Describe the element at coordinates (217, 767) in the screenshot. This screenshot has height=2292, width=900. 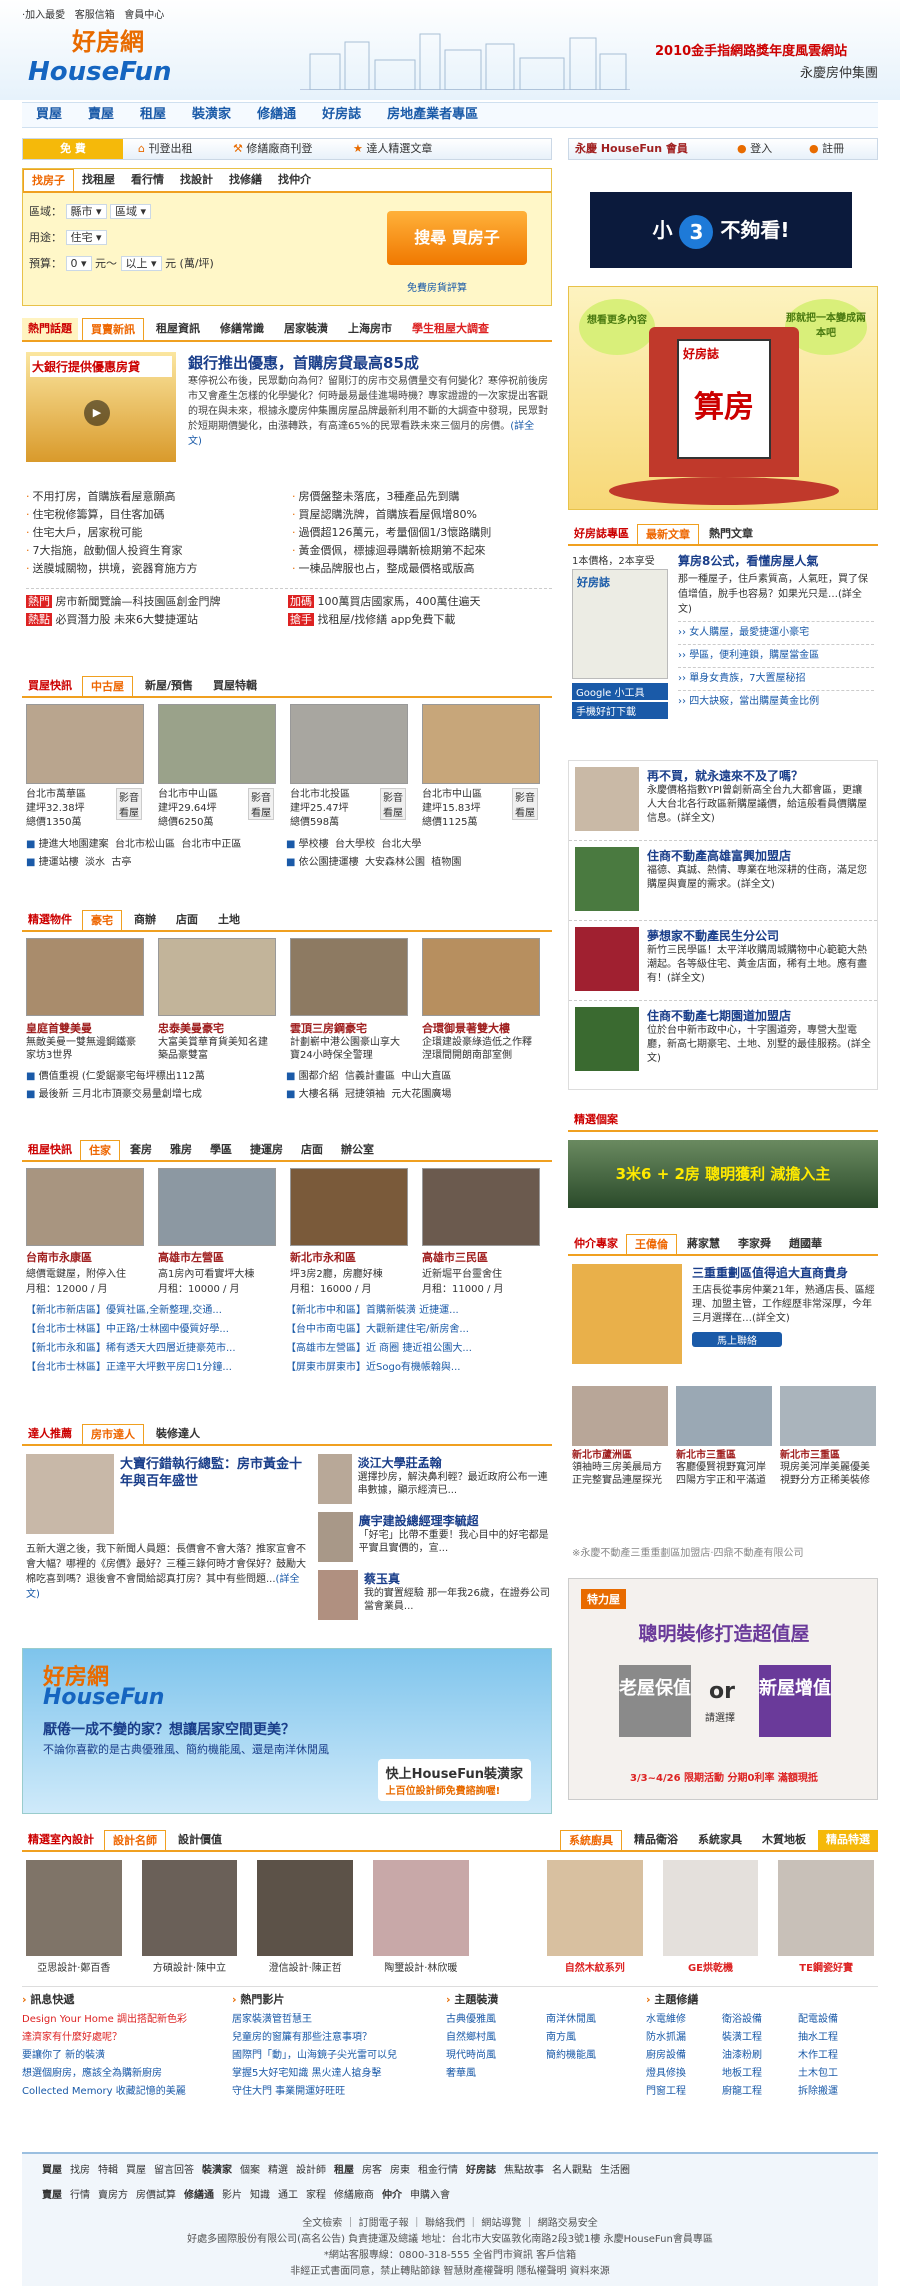
I see `buy-item: 台北市中山區 建坪29.64坪 總價6250萬 影音看屋` at that location.